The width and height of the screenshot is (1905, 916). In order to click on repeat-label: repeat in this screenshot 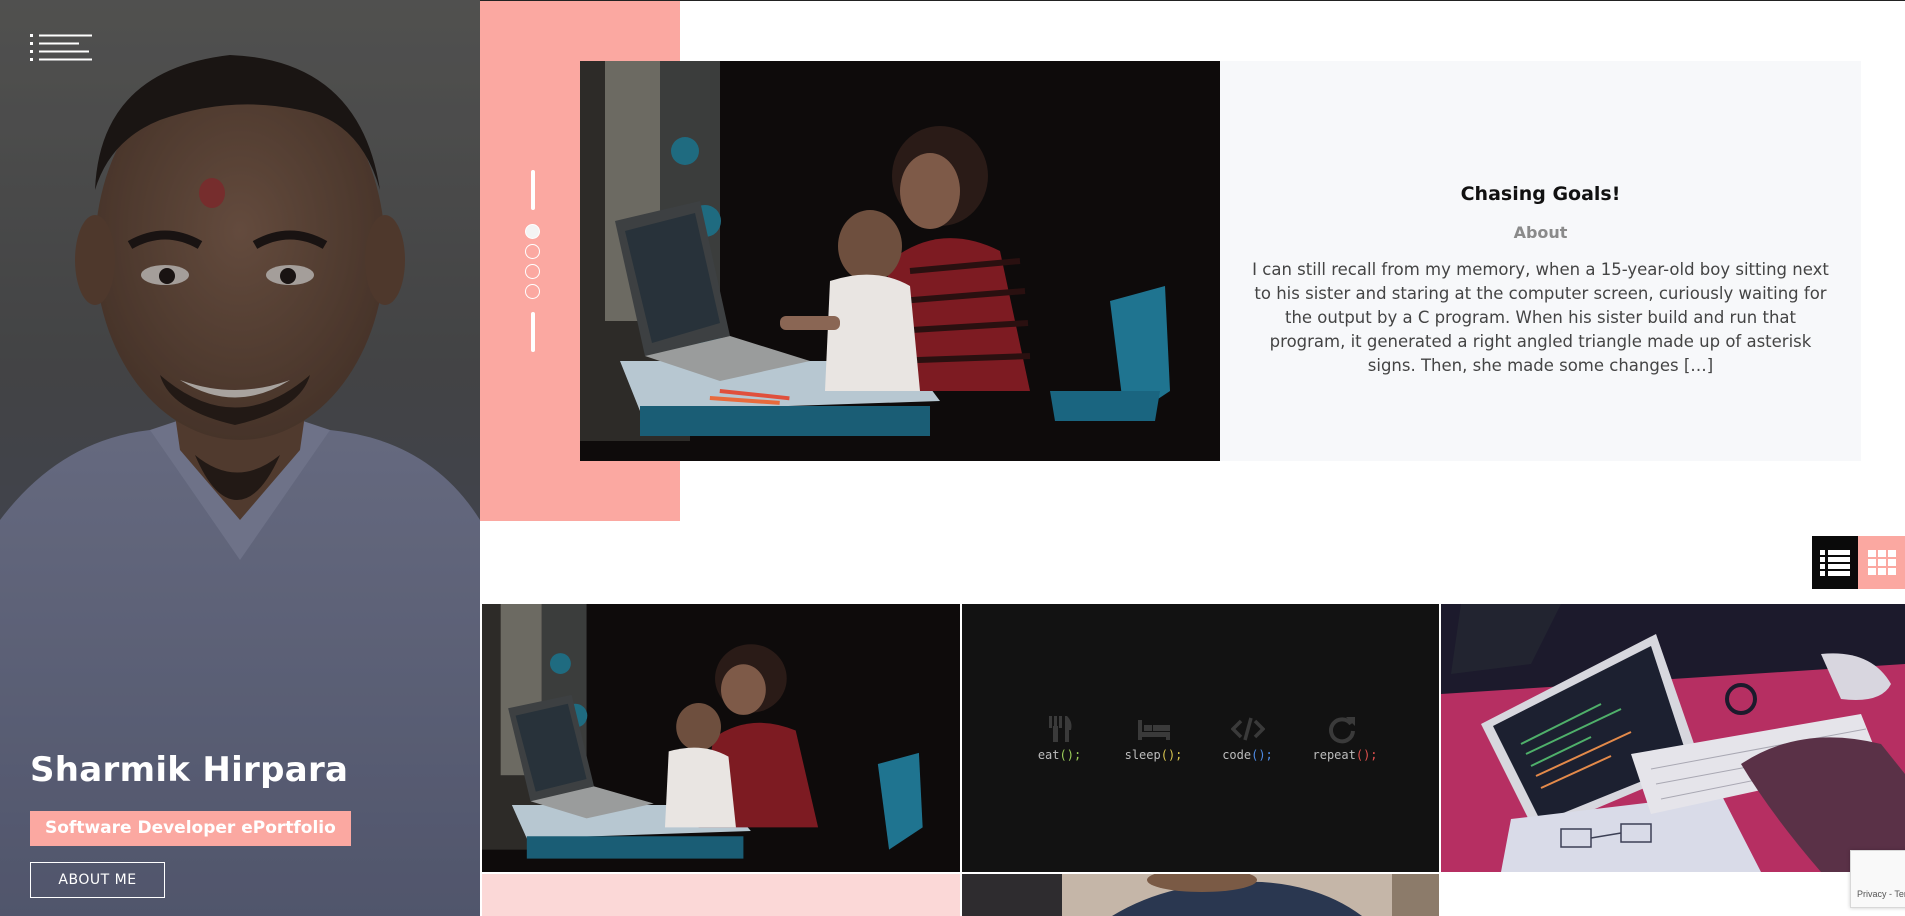, I will do `click(1334, 755)`.